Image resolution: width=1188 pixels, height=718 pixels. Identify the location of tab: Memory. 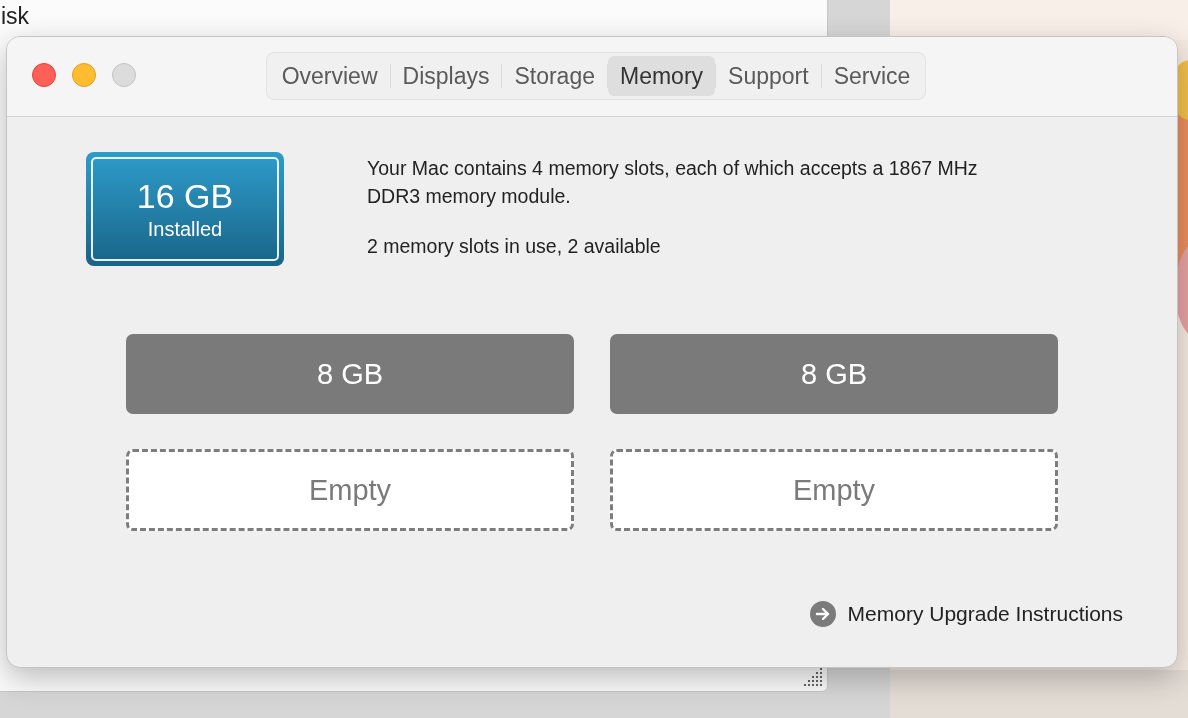
(662, 75).